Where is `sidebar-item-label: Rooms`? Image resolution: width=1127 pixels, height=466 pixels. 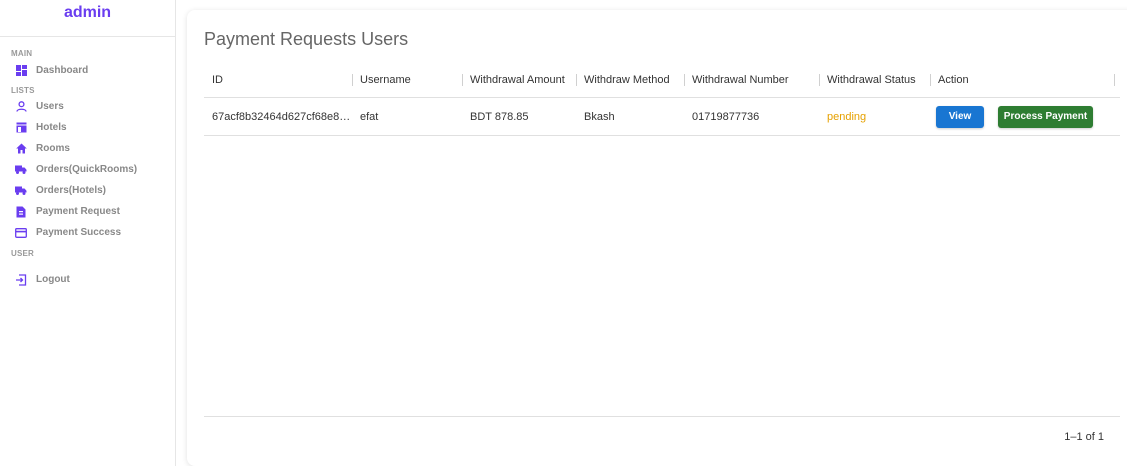
sidebar-item-label: Rooms is located at coordinates (53, 148).